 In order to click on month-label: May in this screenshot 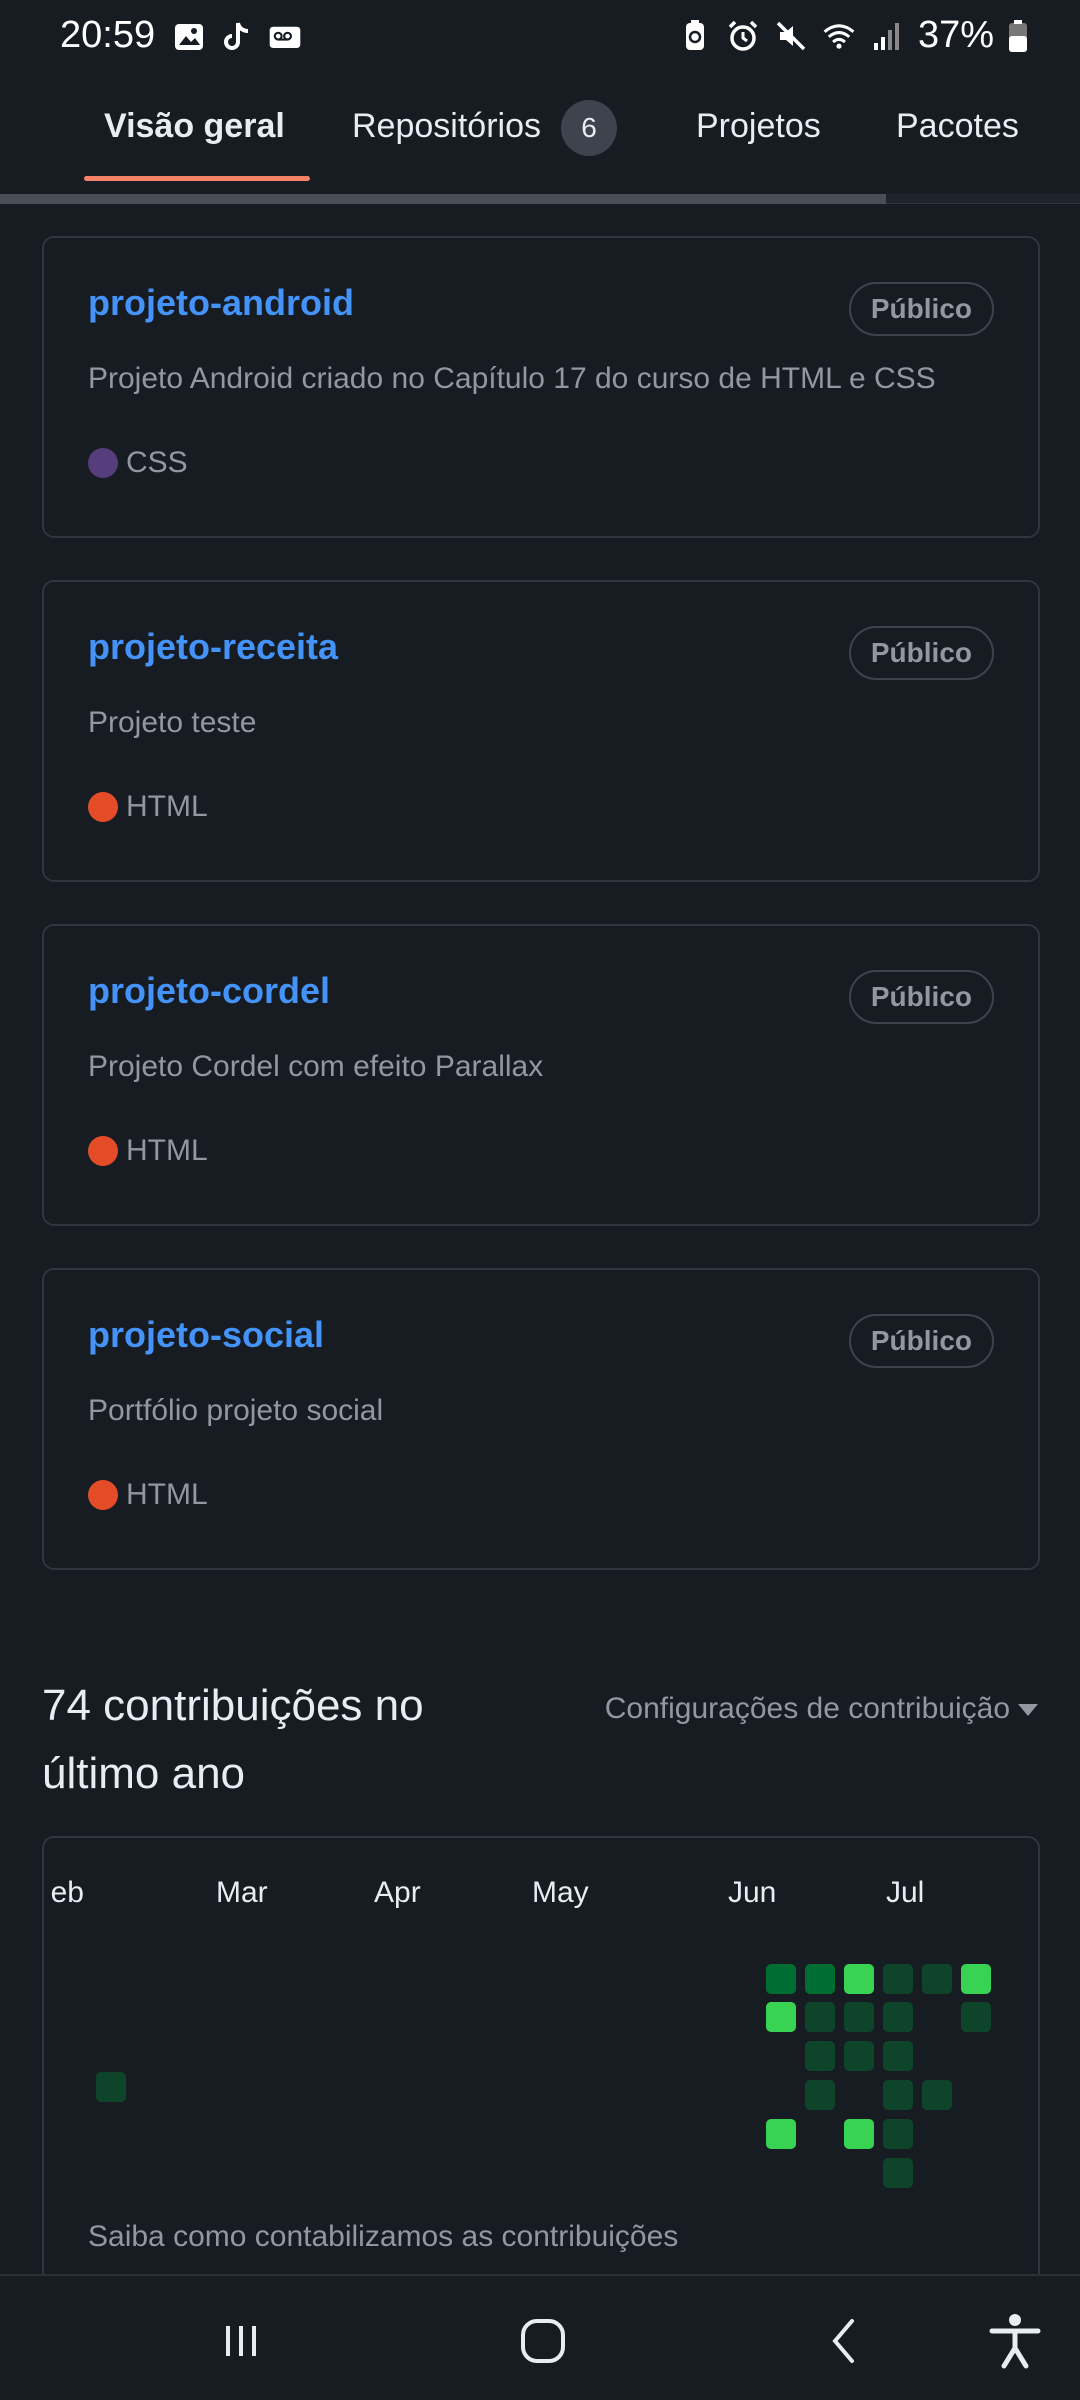, I will do `click(560, 1892)`.